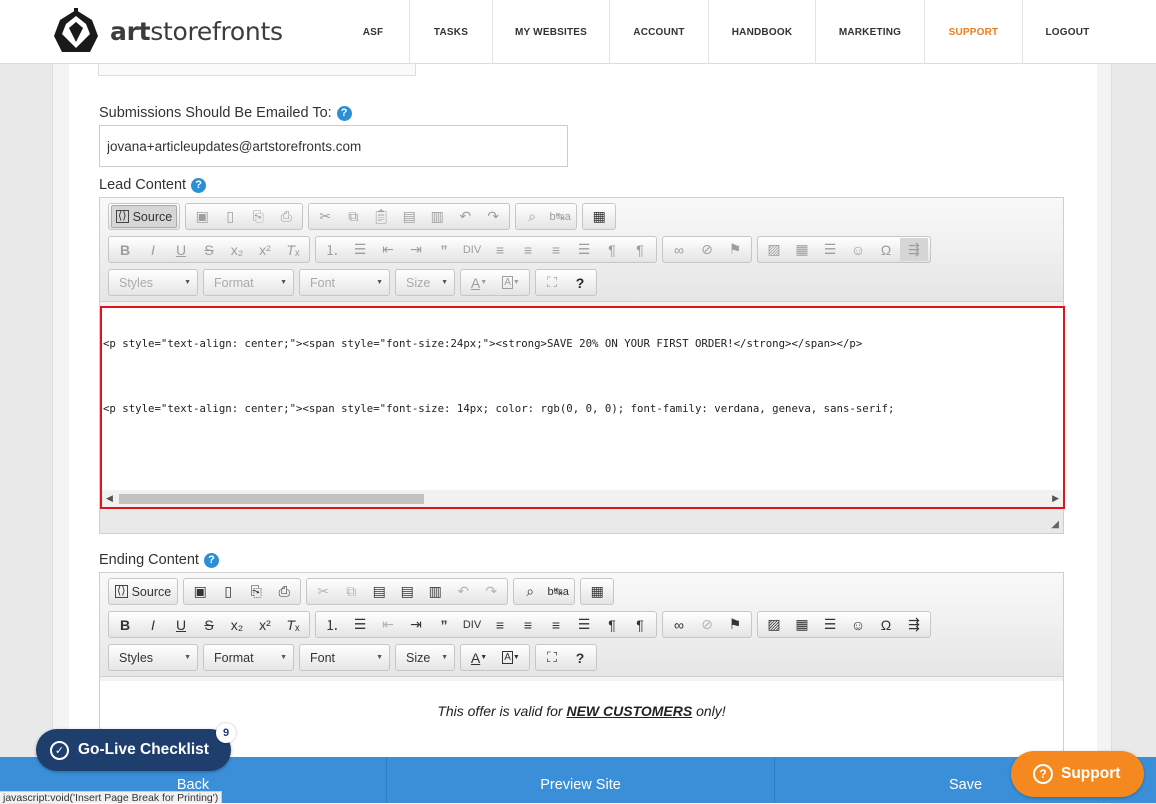 Image resolution: width=1156 pixels, height=804 pixels. Describe the element at coordinates (109, 498) in the screenshot. I see `scroll-left-icon: ◀` at that location.